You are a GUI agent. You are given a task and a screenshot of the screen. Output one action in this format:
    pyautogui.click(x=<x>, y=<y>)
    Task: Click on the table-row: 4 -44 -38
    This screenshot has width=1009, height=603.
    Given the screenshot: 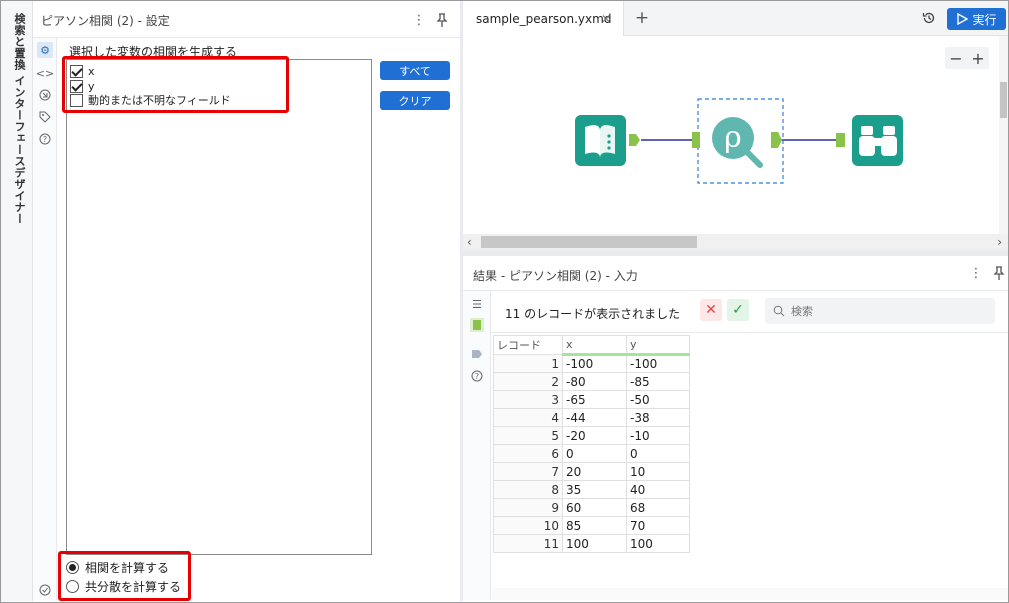 What is the action you would take?
    pyautogui.click(x=591, y=417)
    